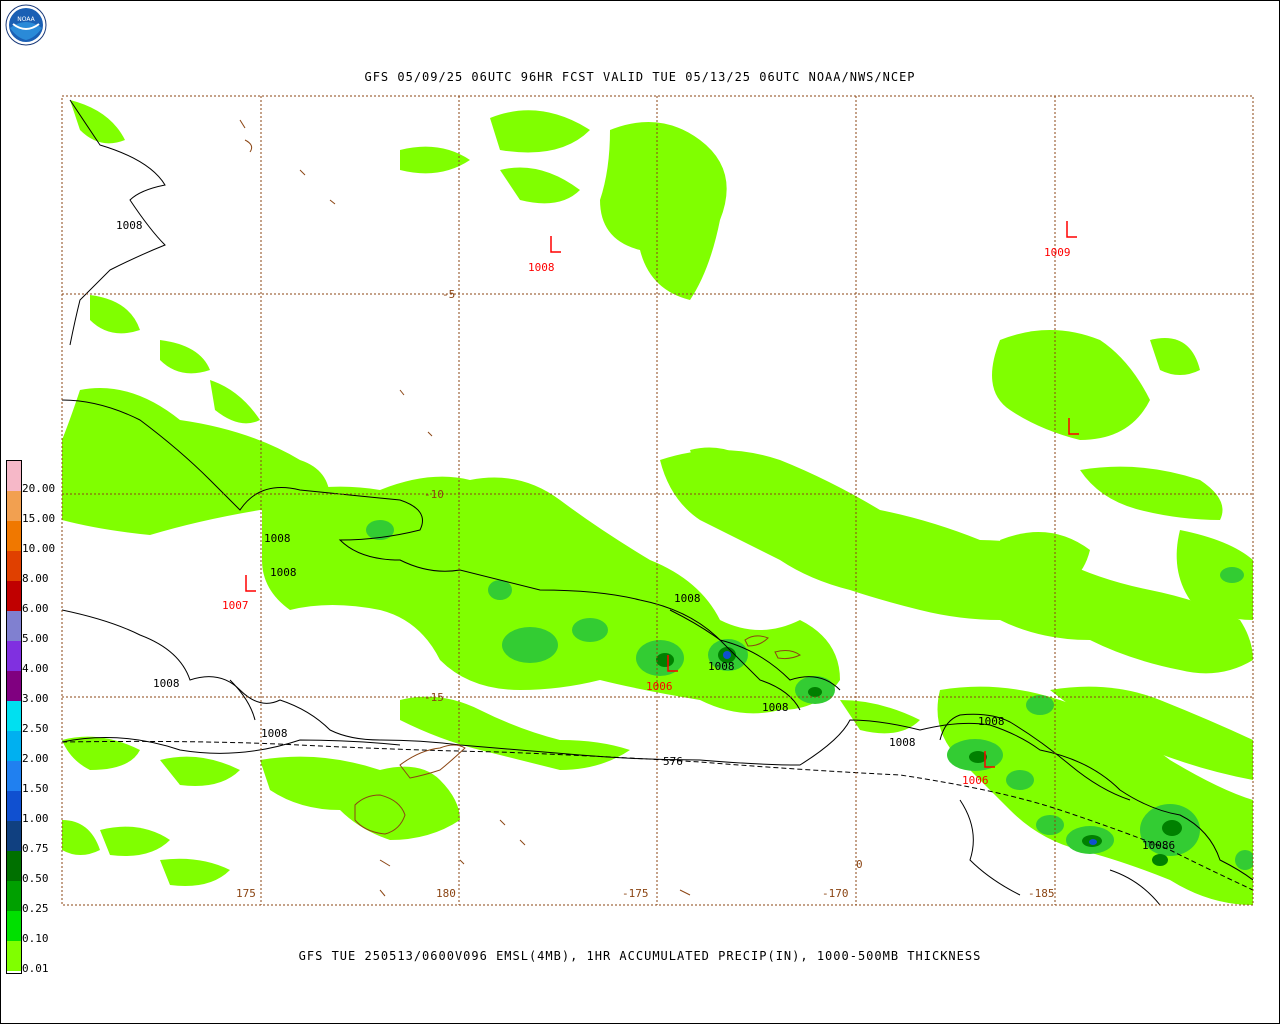 The image size is (1280, 1024). I want to click on lon-label: 175, so click(246, 893).